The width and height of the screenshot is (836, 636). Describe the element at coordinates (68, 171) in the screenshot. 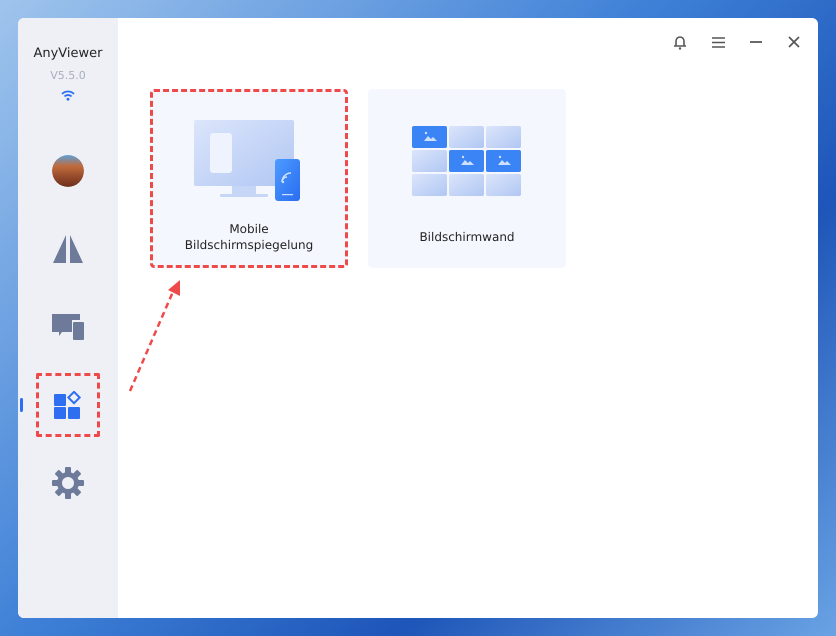

I see `avatar-icon` at that location.